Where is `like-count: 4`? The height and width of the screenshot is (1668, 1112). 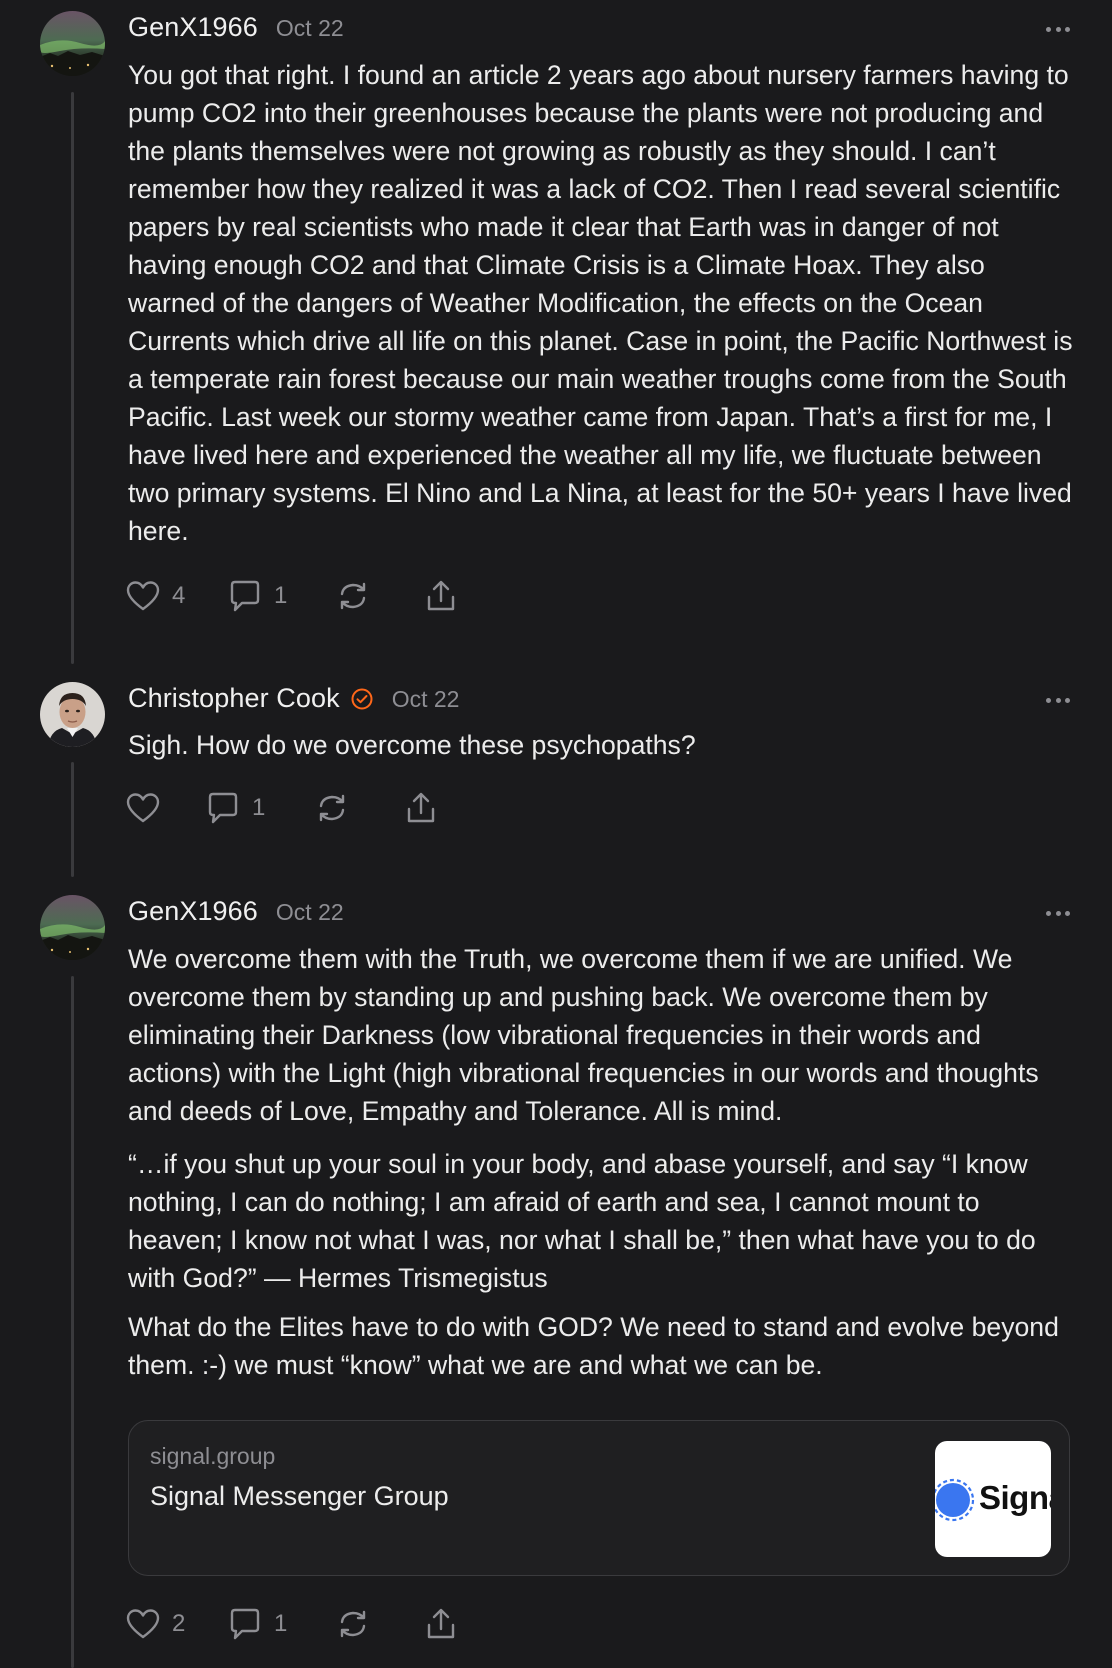 like-count: 4 is located at coordinates (179, 595).